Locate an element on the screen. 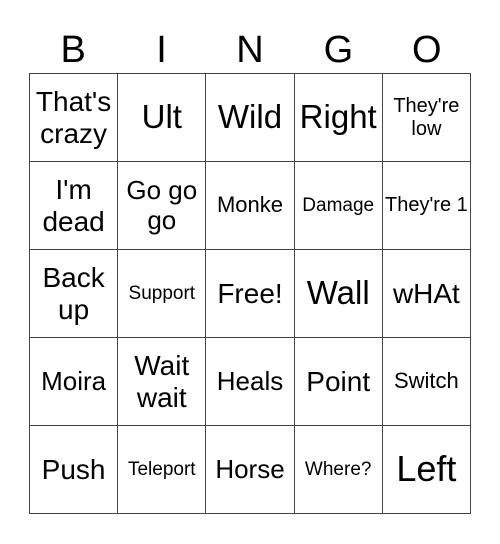  bingo-cell-label: Teleport is located at coordinates (161, 469).